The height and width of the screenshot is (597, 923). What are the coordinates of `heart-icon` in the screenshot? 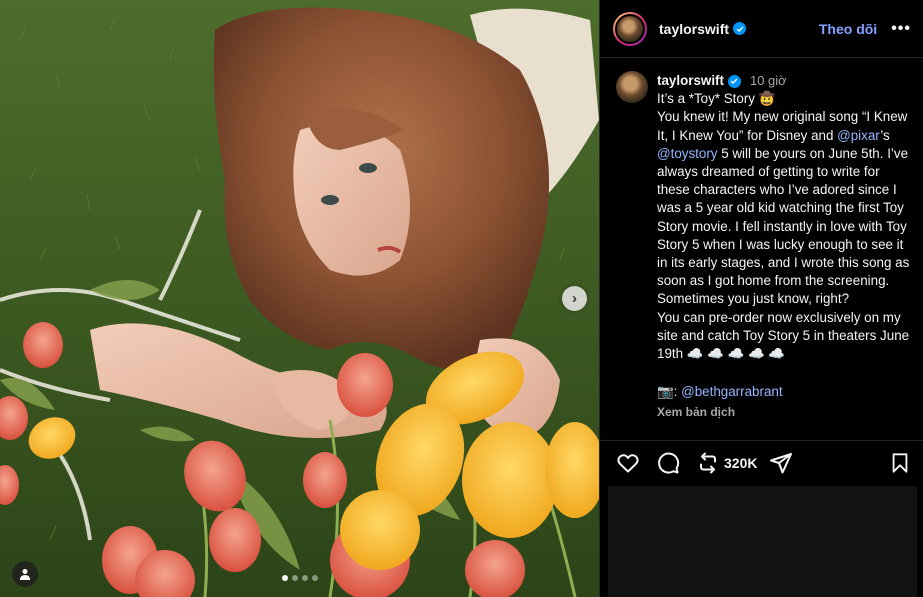 It's located at (628, 463).